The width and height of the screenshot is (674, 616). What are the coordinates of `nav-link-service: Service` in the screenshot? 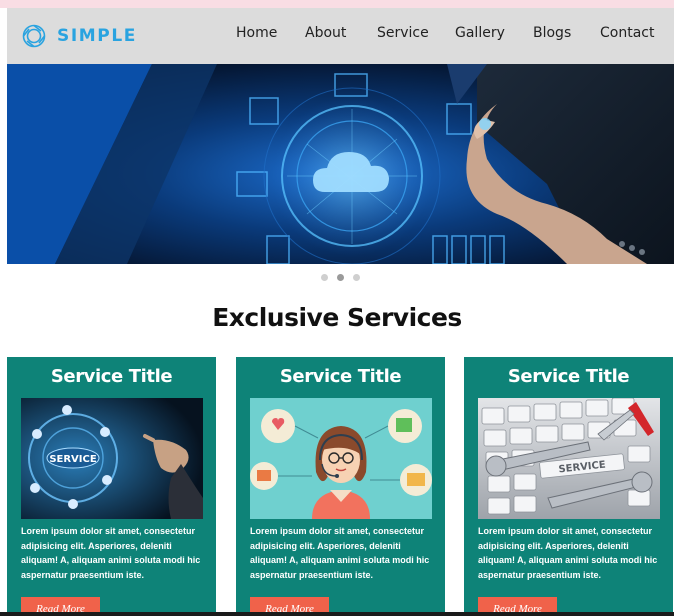 It's located at (403, 33).